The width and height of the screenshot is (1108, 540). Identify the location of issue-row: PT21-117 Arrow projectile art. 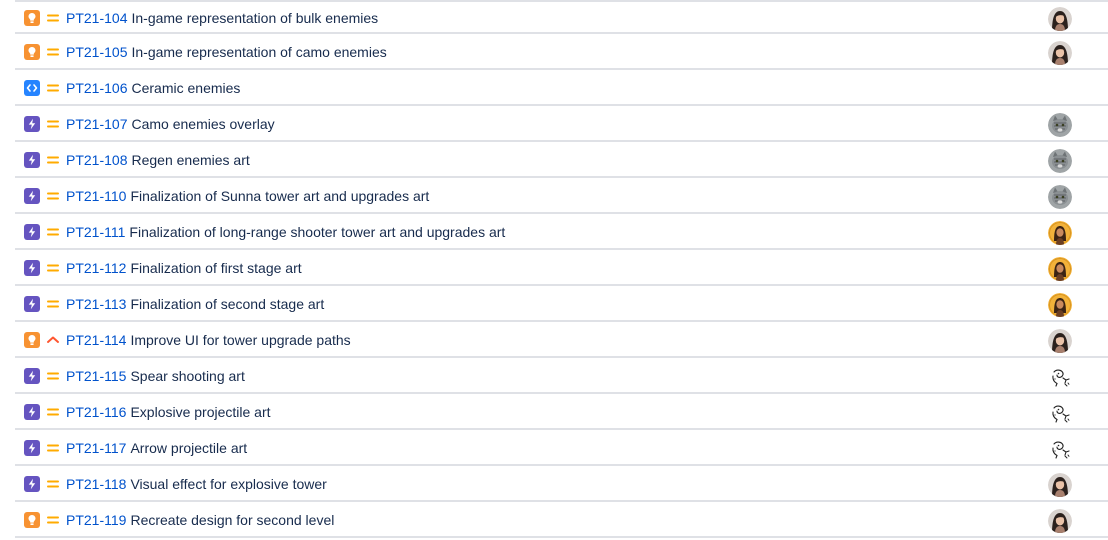
(561, 449).